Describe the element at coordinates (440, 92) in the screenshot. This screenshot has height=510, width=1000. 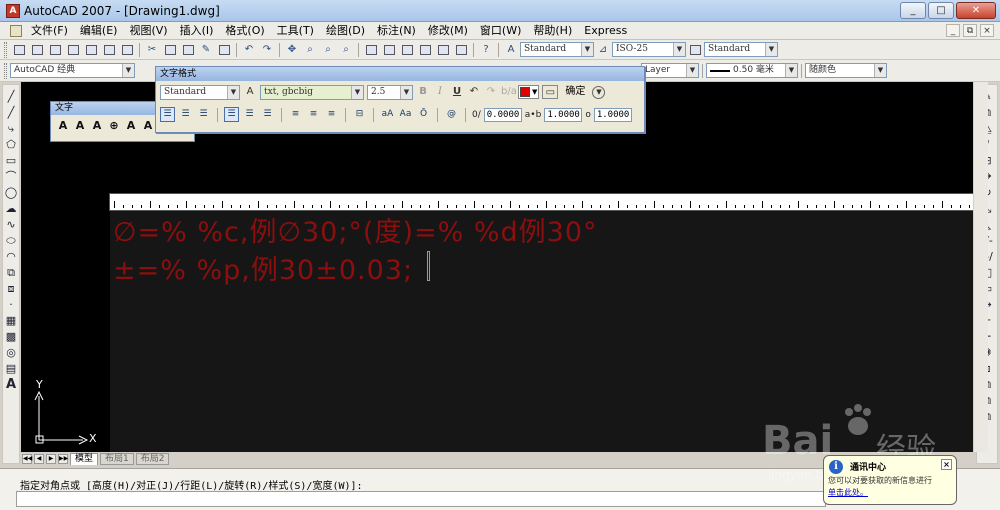
I see `italic-button: I` at that location.